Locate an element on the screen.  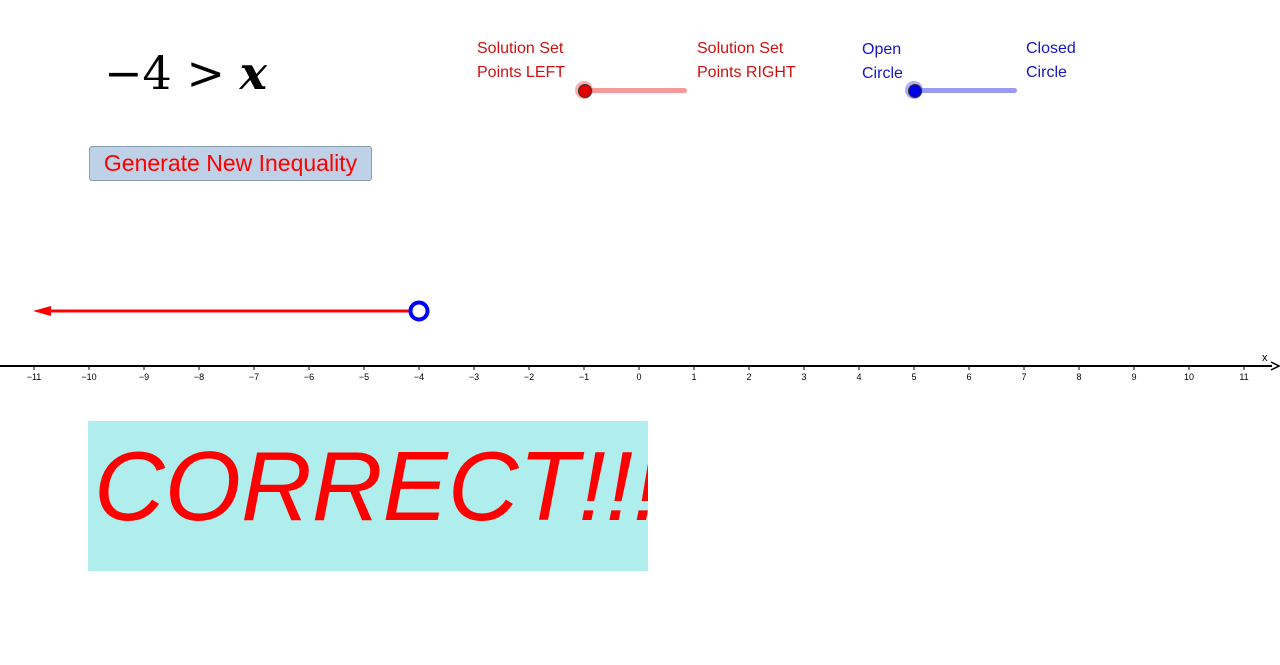
solution-ray-arrow is located at coordinates (42, 311).